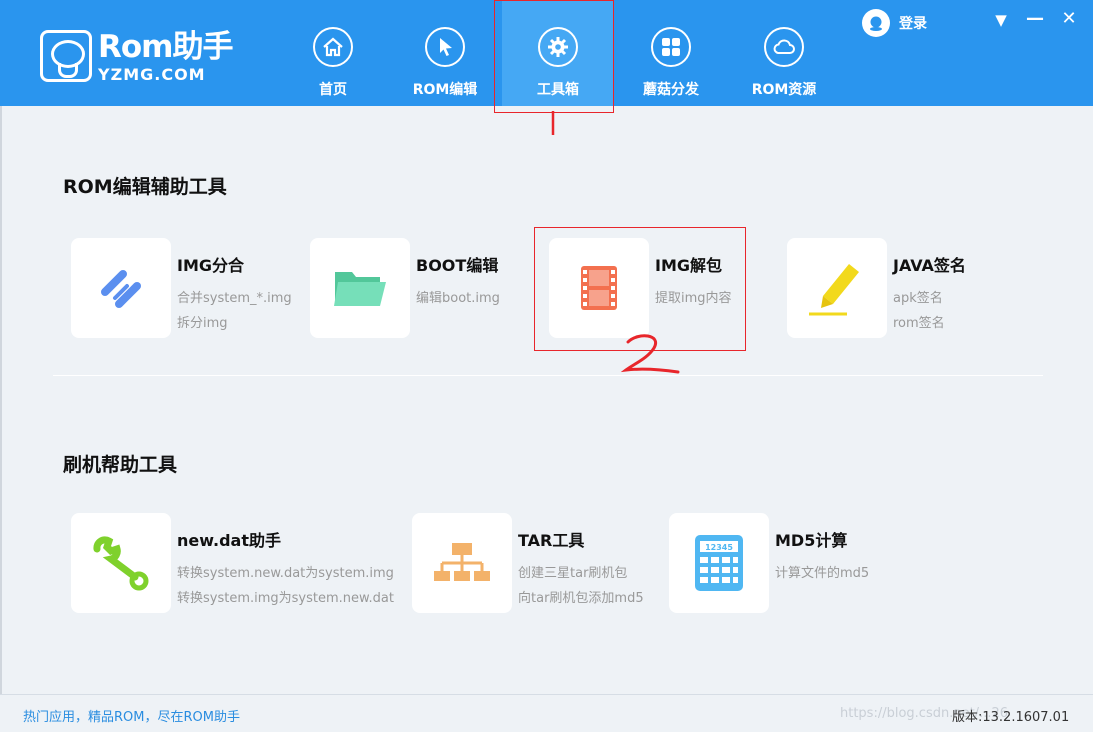 Image resolution: width=1093 pixels, height=732 pixels. I want to click on wrench-icon, so click(121, 563).